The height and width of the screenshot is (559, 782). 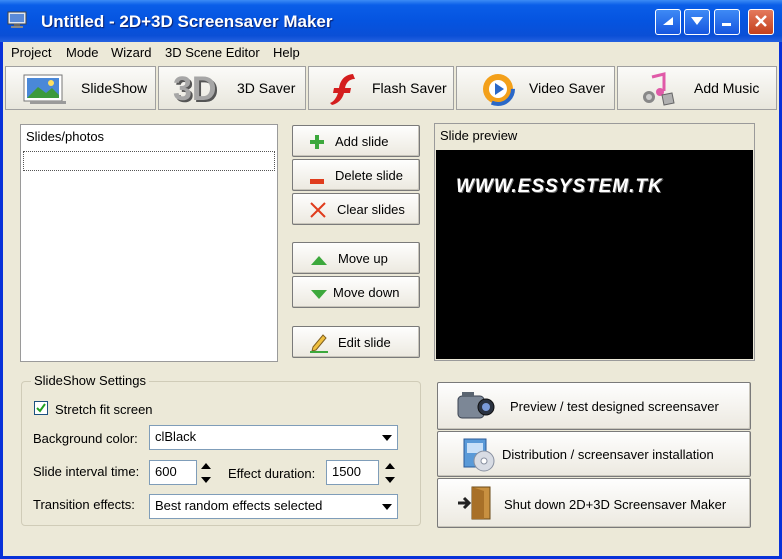 I want to click on transition-effects-select: Best random effects selected, so click(x=273, y=506).